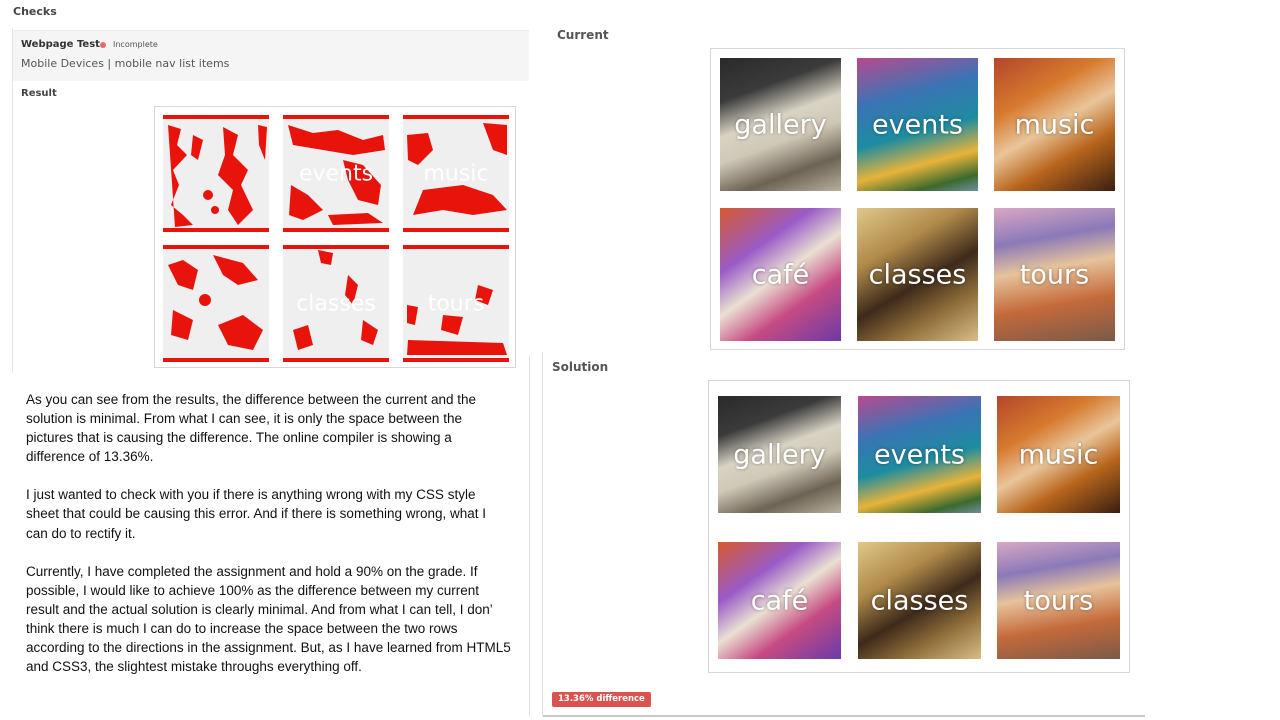 This screenshot has width=1280, height=720. I want to click on diff-tile-tours: tours, so click(456, 303).